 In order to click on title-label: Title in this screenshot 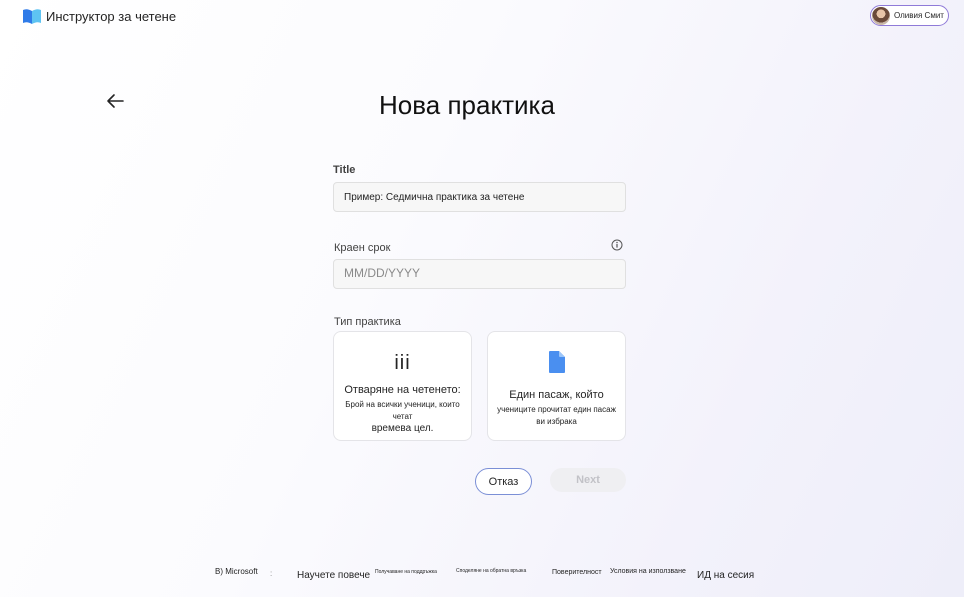, I will do `click(344, 170)`.